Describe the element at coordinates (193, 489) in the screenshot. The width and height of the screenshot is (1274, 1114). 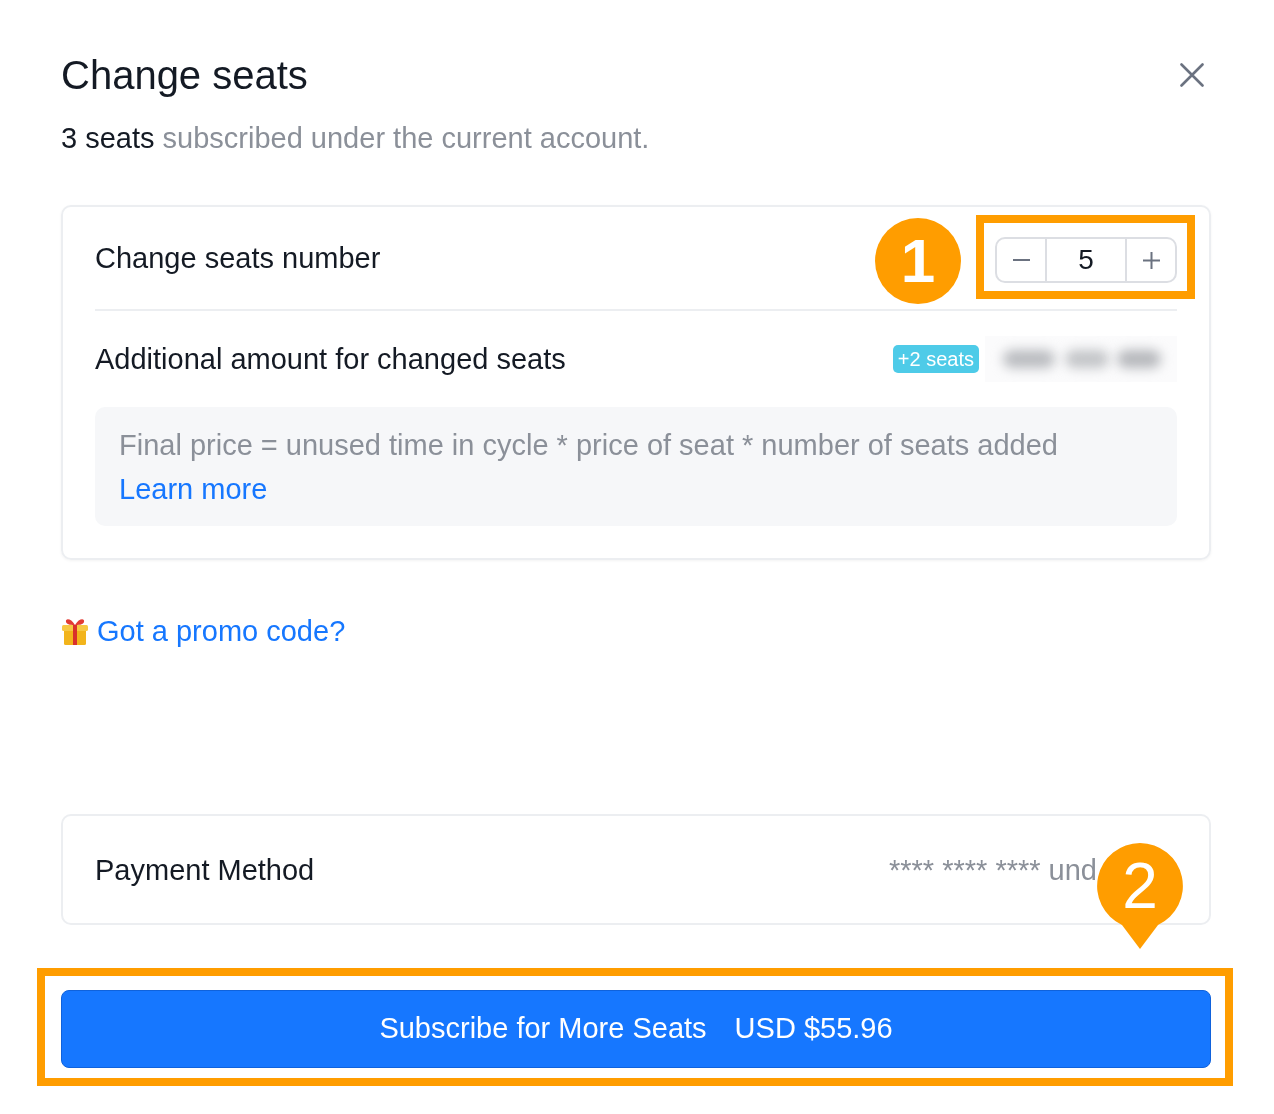
I see `learn-more-link: Learn more` at that location.